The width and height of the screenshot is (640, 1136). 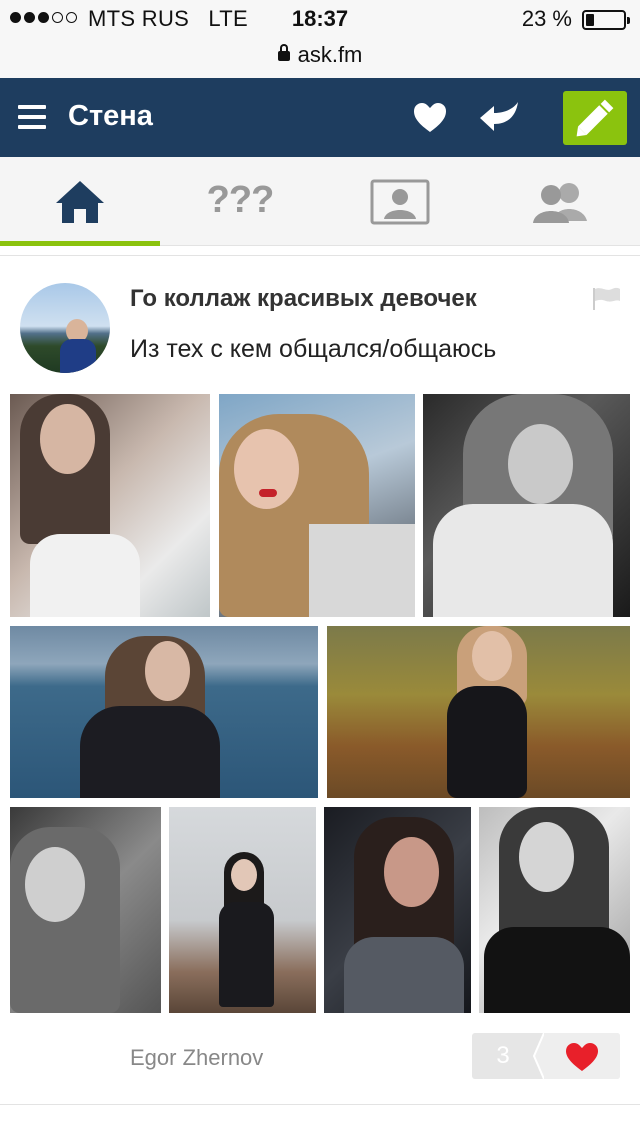 I want to click on lock-icon, so click(x=283, y=52).